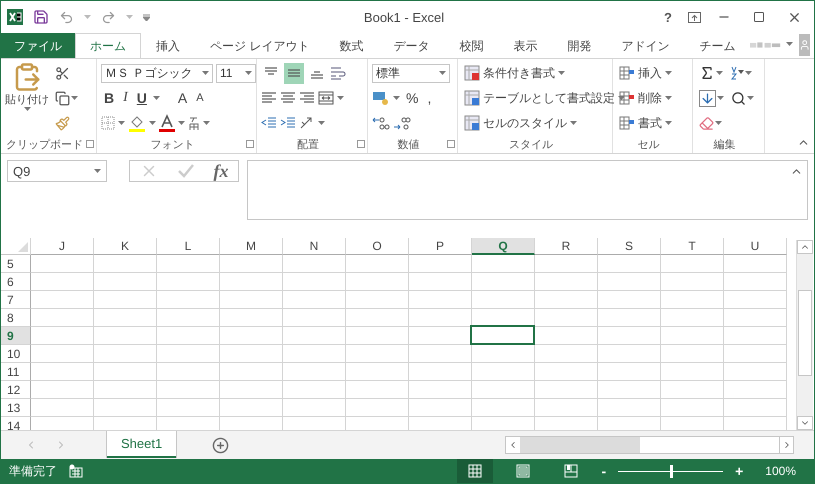 The height and width of the screenshot is (484, 815). What do you see at coordinates (236, 73) in the screenshot?
I see `font-size-field: 11` at bounding box center [236, 73].